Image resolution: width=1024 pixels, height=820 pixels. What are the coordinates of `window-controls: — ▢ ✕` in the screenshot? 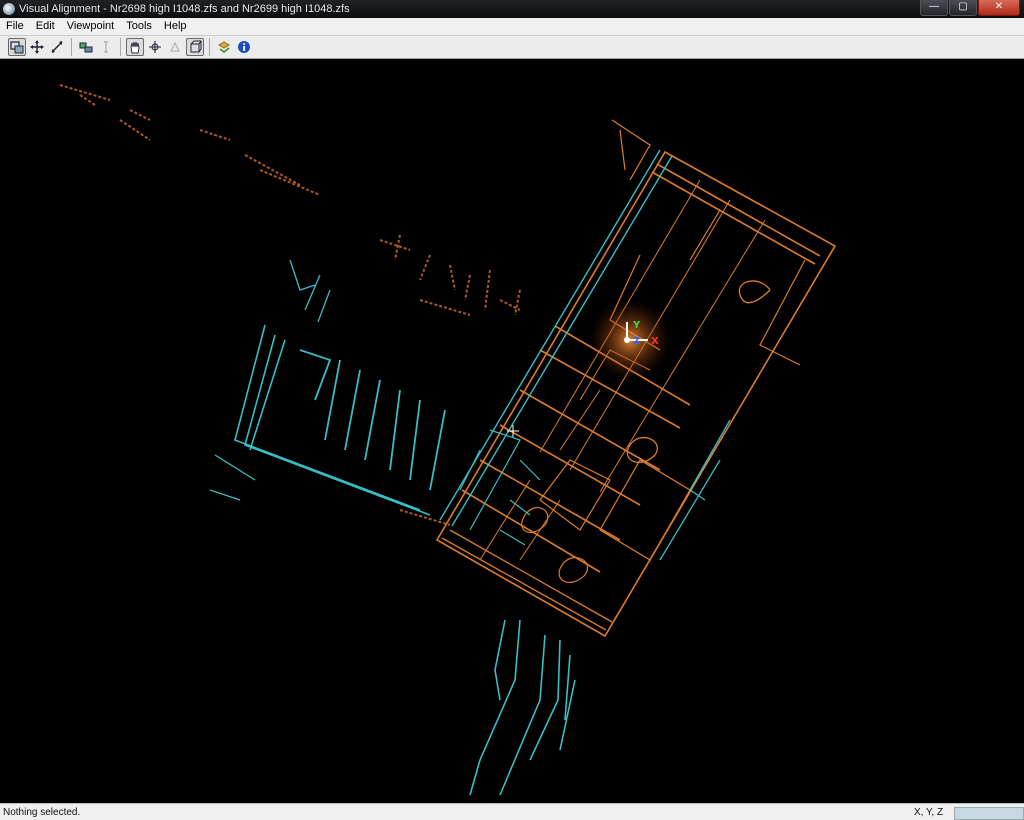 It's located at (970, 8).